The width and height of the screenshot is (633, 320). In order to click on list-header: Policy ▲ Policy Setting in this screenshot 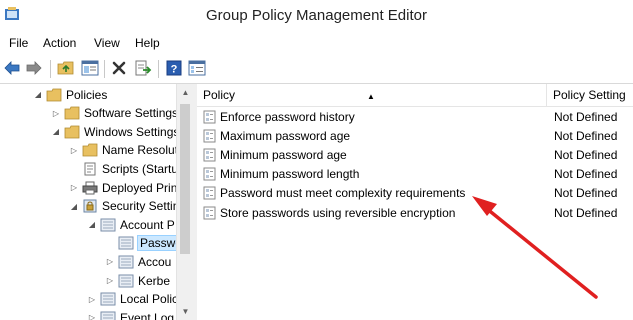, I will do `click(415, 95)`.